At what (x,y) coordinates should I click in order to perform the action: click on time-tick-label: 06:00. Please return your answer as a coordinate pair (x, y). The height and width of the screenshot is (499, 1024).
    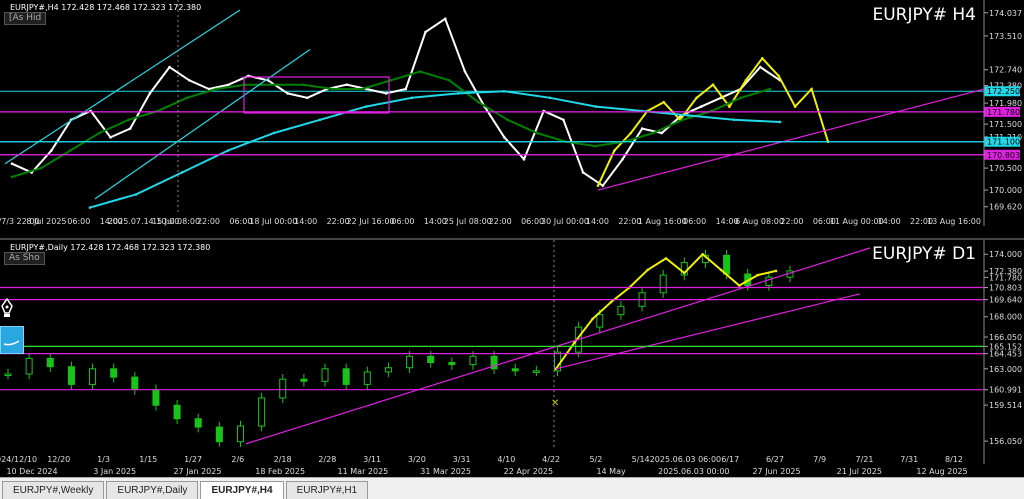
    Looking at the image, I should click on (402, 221).